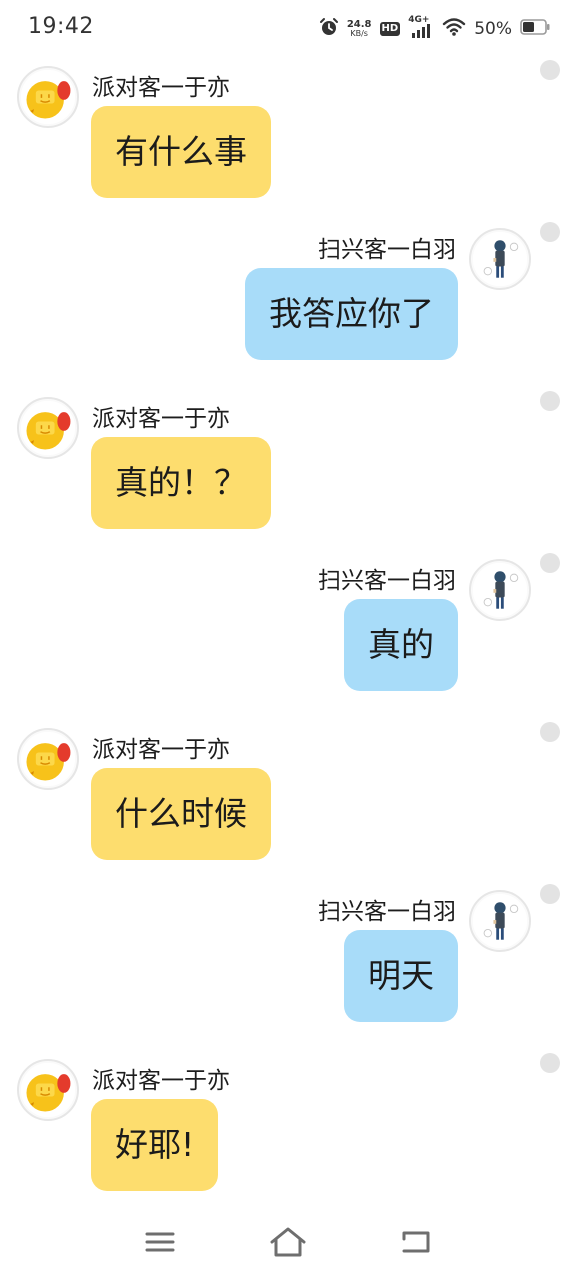  What do you see at coordinates (155, 1145) in the screenshot?
I see `message-bubble: 好耶!` at bounding box center [155, 1145].